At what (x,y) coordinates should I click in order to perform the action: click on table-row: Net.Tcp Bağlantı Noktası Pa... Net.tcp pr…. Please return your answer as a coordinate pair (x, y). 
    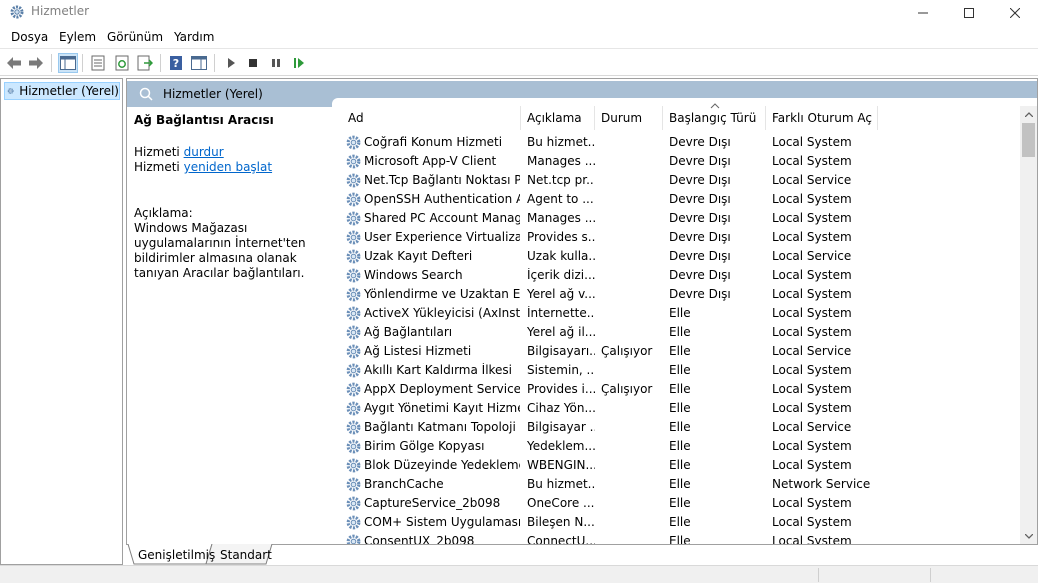
    Looking at the image, I should click on (677, 180).